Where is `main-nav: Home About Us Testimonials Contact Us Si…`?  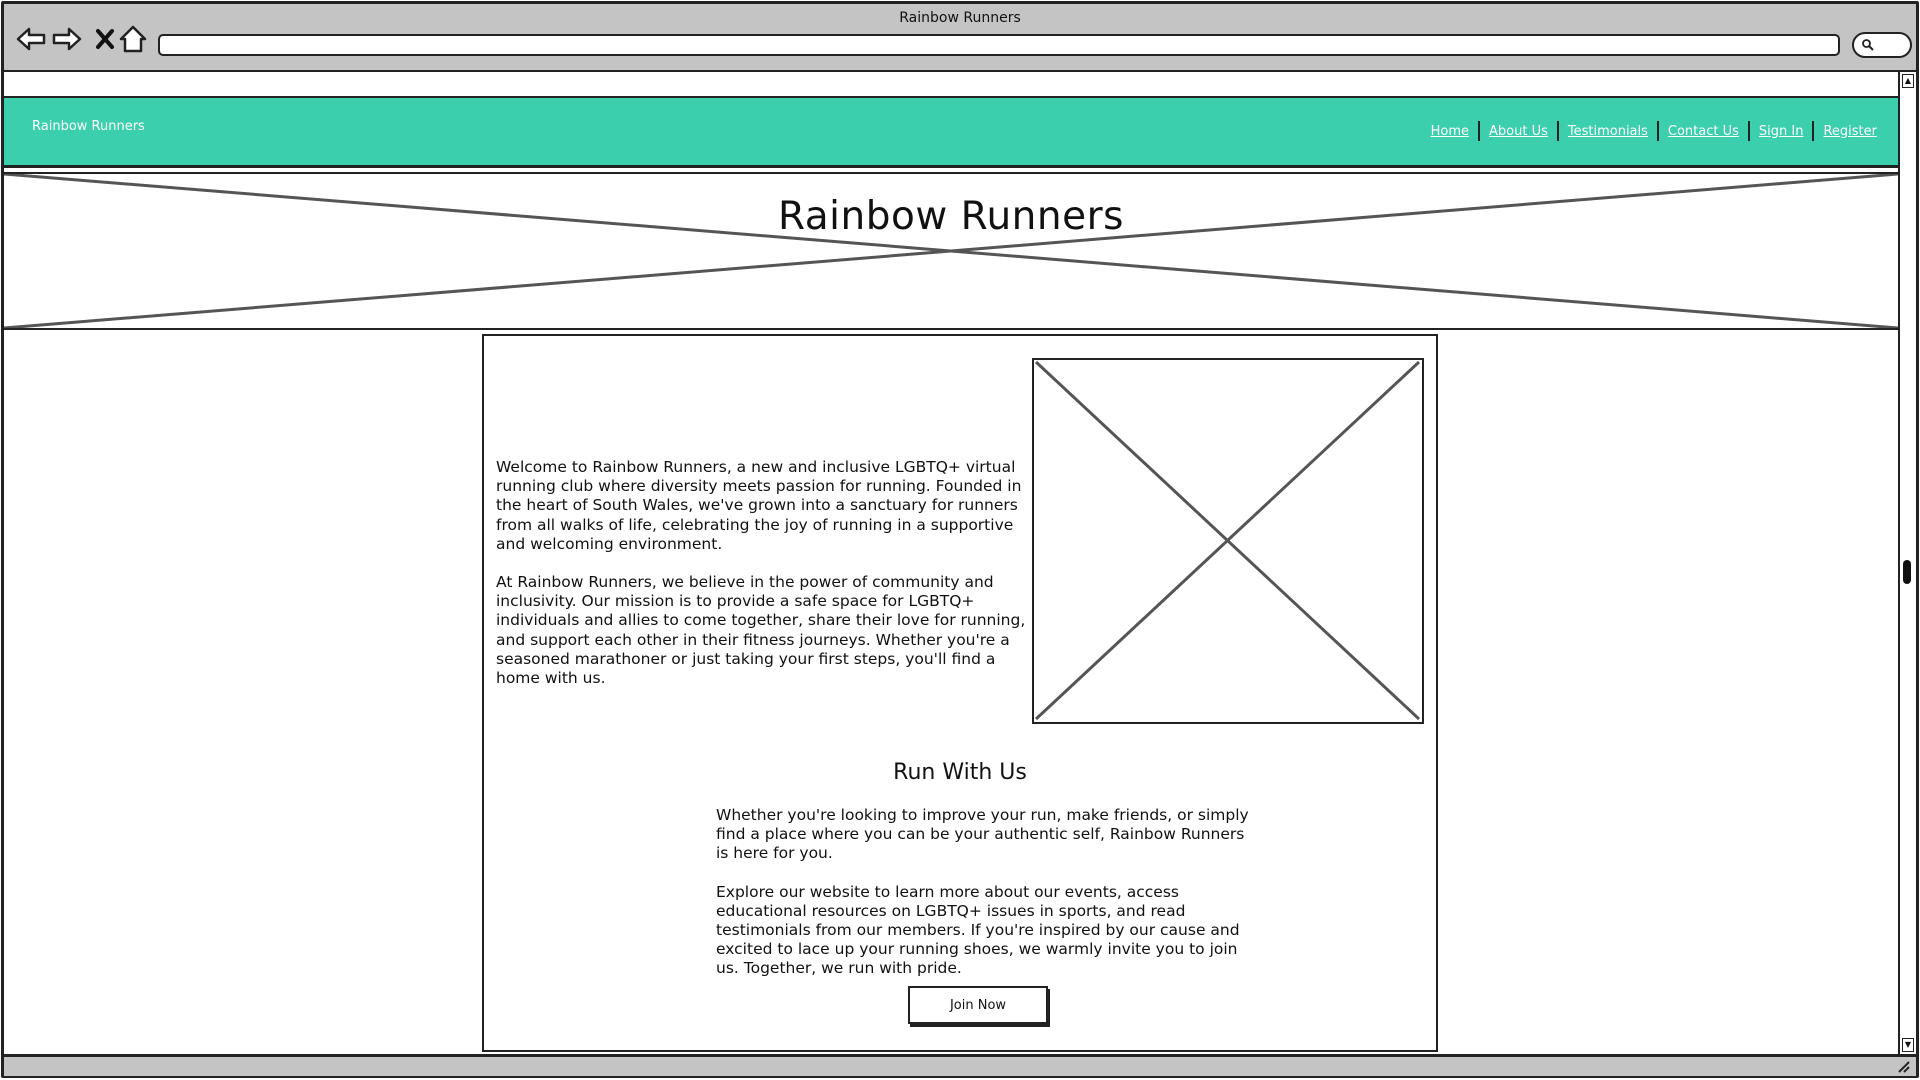
main-nav: Home About Us Testimonials Contact Us Si… is located at coordinates (1654, 131).